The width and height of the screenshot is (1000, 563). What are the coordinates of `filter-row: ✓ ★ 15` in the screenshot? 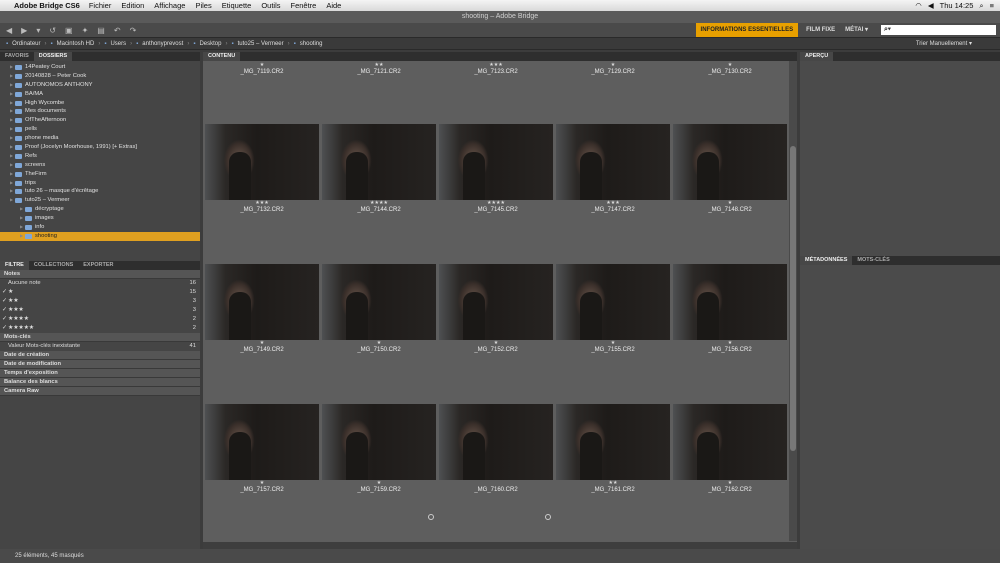 It's located at (100, 292).